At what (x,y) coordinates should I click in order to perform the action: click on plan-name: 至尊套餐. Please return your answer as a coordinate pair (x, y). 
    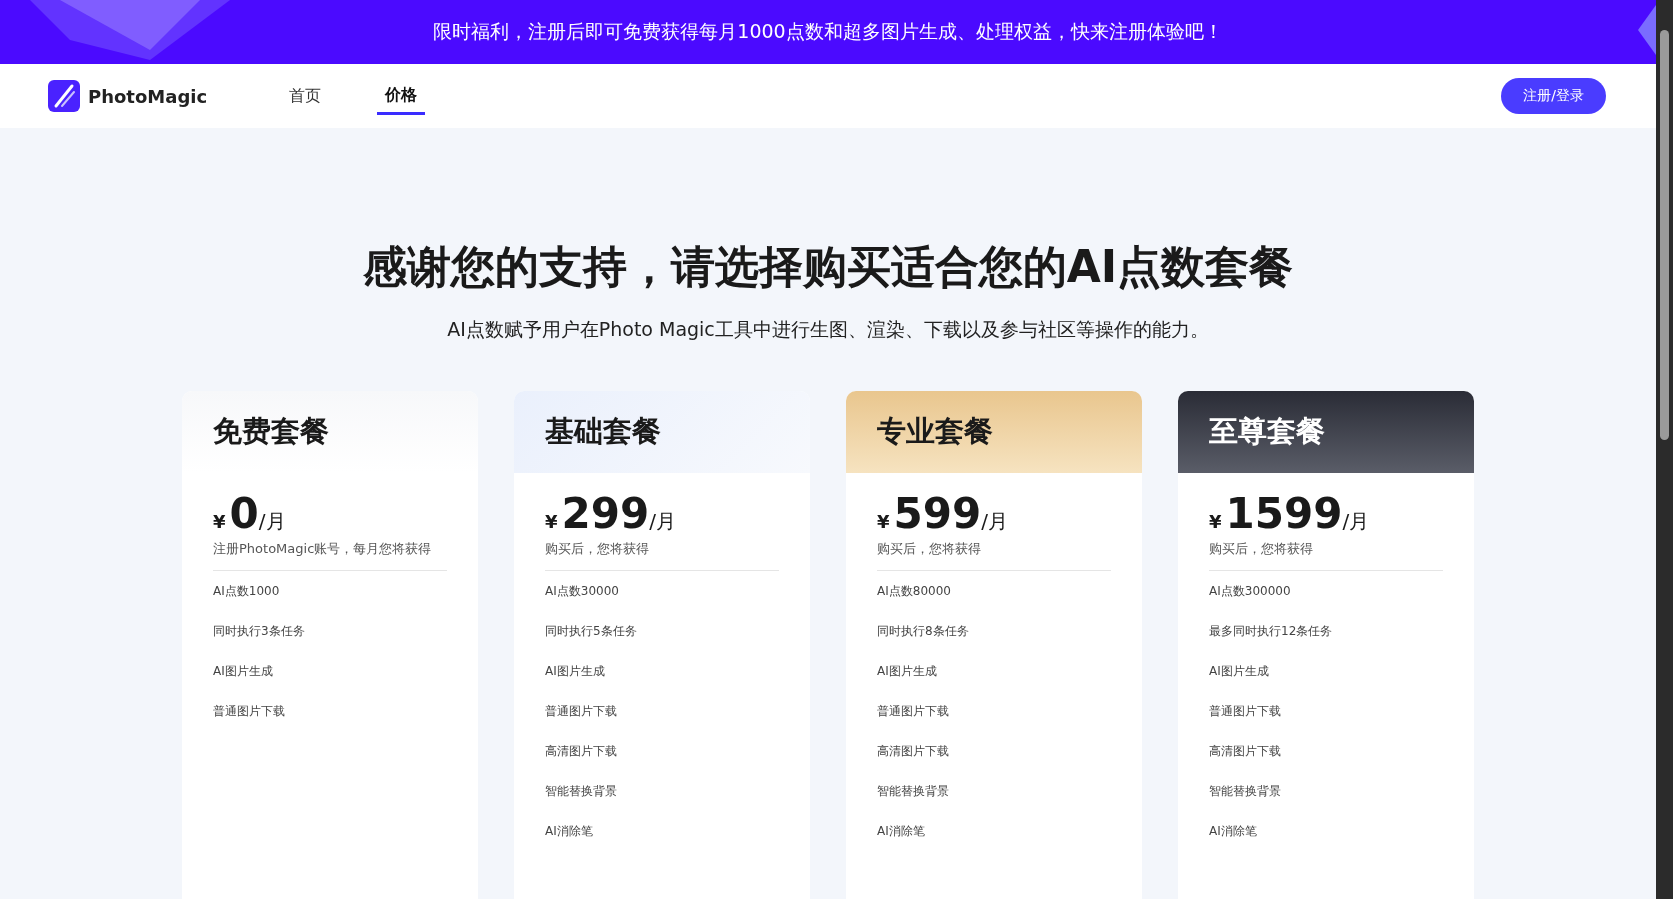
    Looking at the image, I should click on (1267, 431).